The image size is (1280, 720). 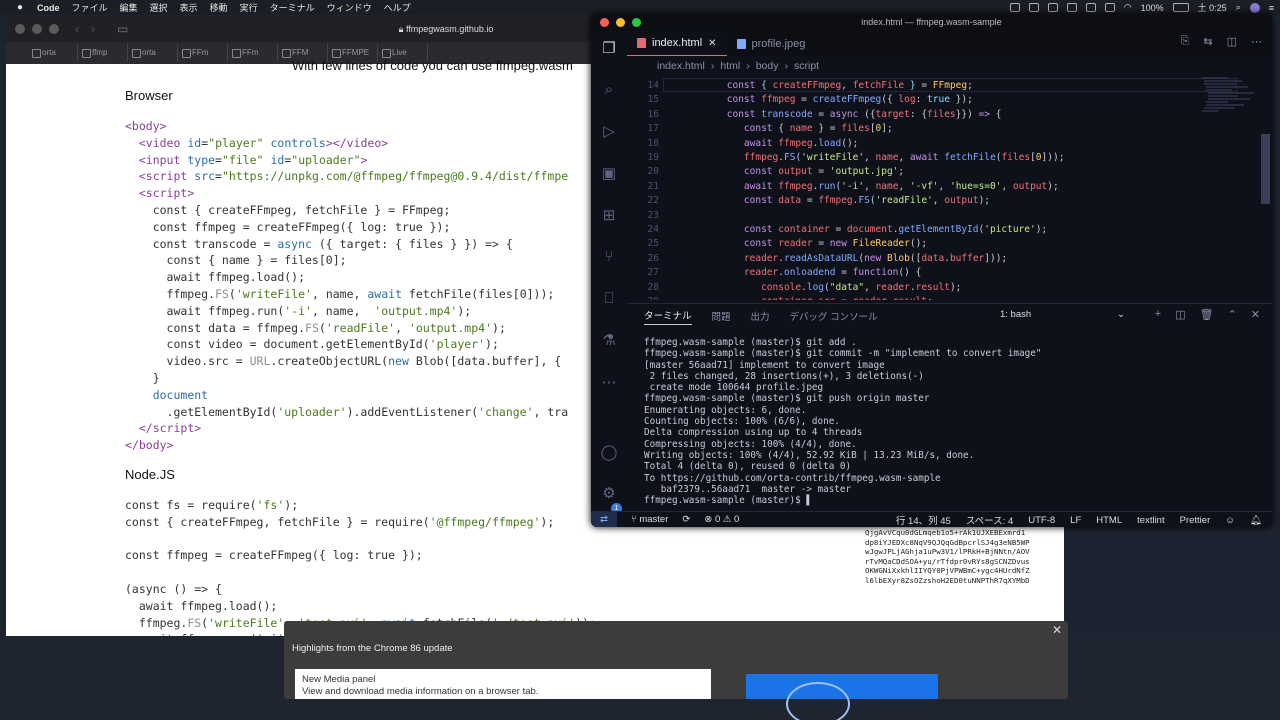 I want to click on search-icon: ⌕, so click(x=609, y=89).